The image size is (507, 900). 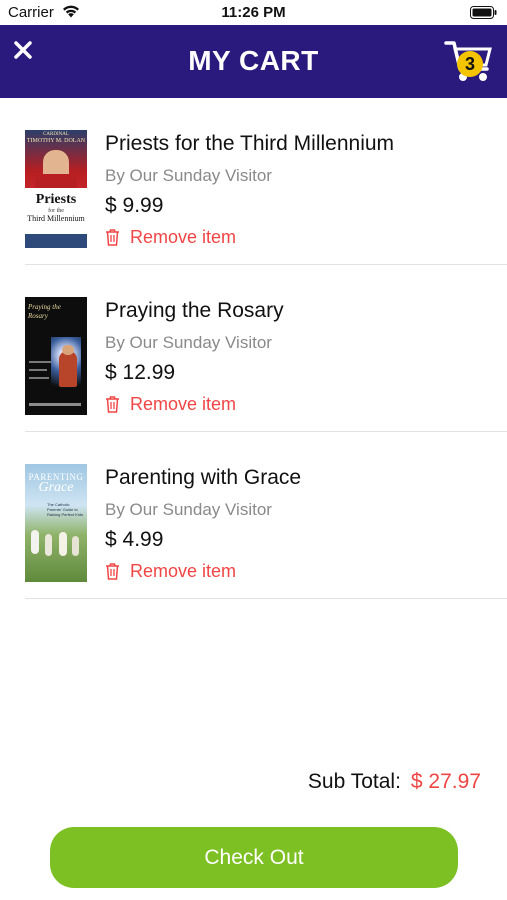 What do you see at coordinates (134, 539) in the screenshot?
I see `item-price: $ 4.99` at bounding box center [134, 539].